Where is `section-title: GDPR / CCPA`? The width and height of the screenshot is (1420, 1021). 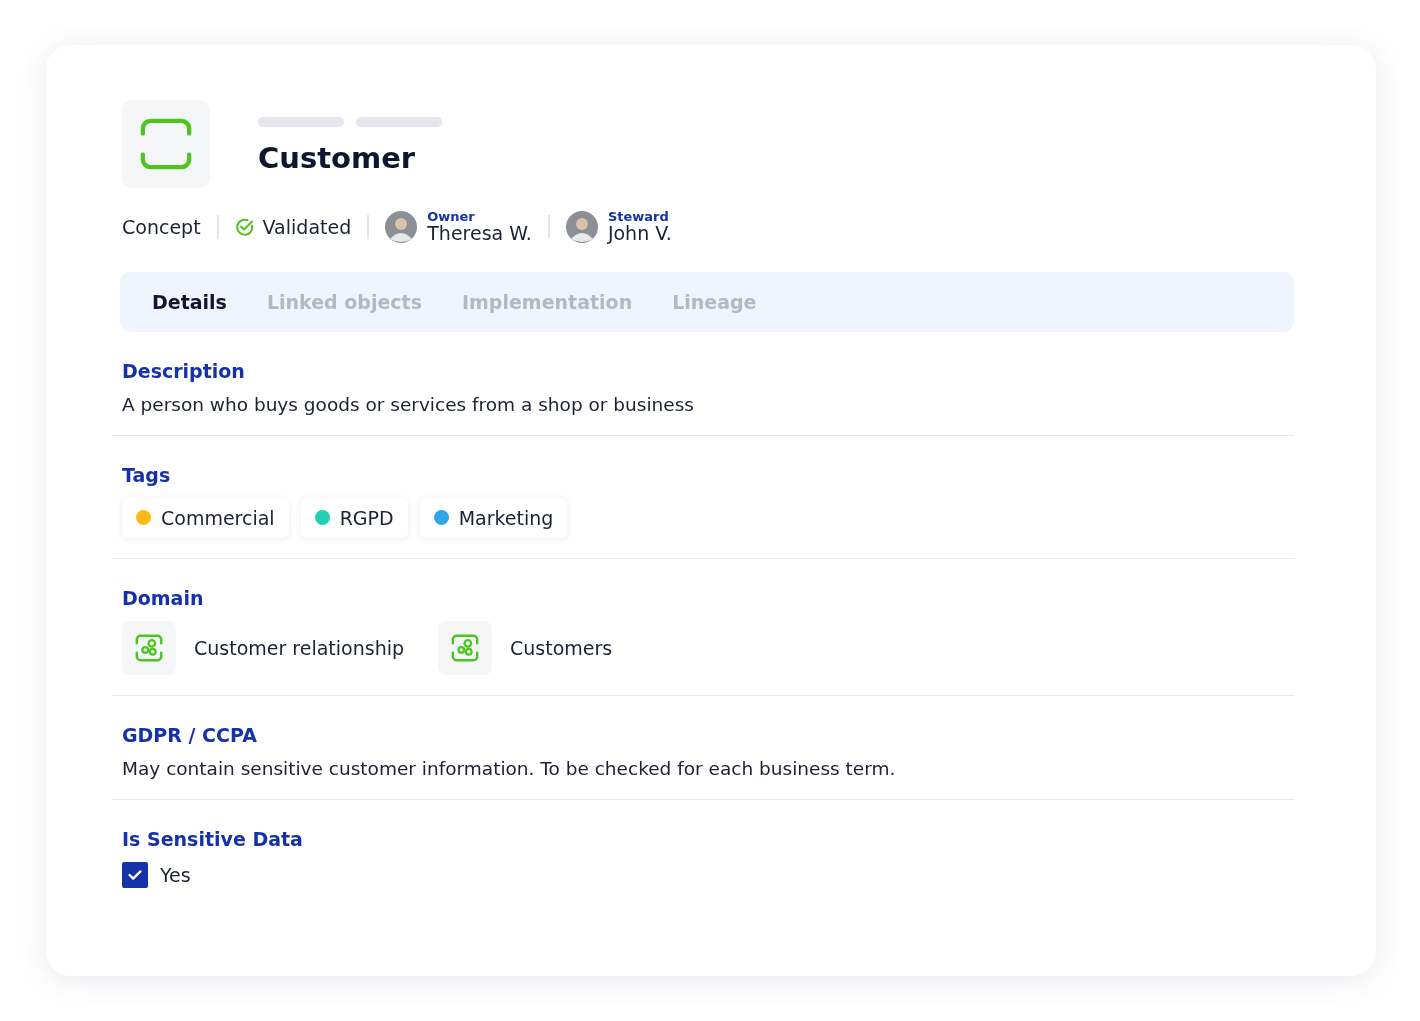
section-title: GDPR / CCPA is located at coordinates (190, 734).